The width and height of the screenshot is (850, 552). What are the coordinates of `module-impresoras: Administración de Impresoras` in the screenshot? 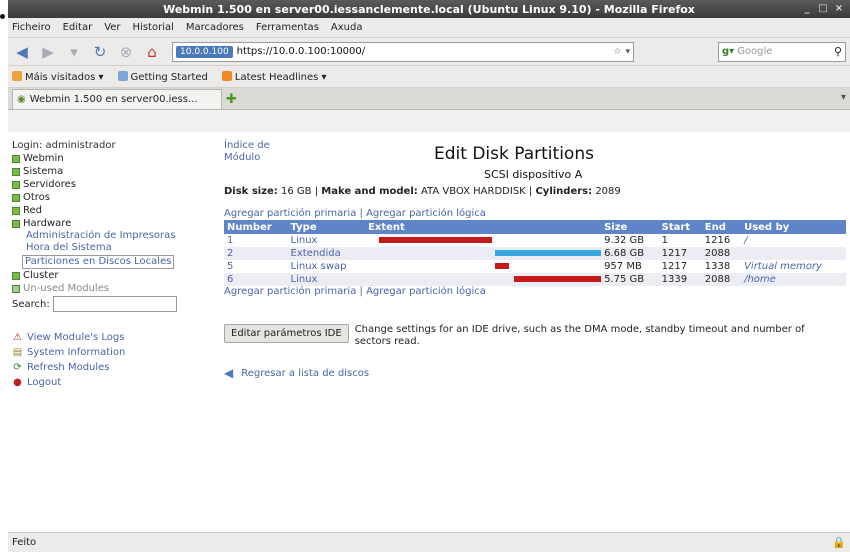 It's located at (109, 236).